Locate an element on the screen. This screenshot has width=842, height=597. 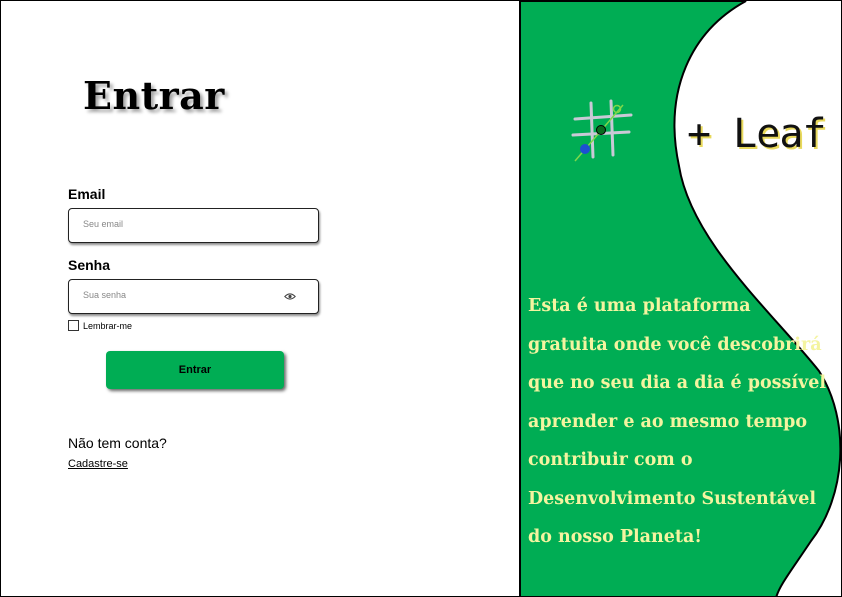
remember-me-label: Lembrar-me is located at coordinates (108, 325).